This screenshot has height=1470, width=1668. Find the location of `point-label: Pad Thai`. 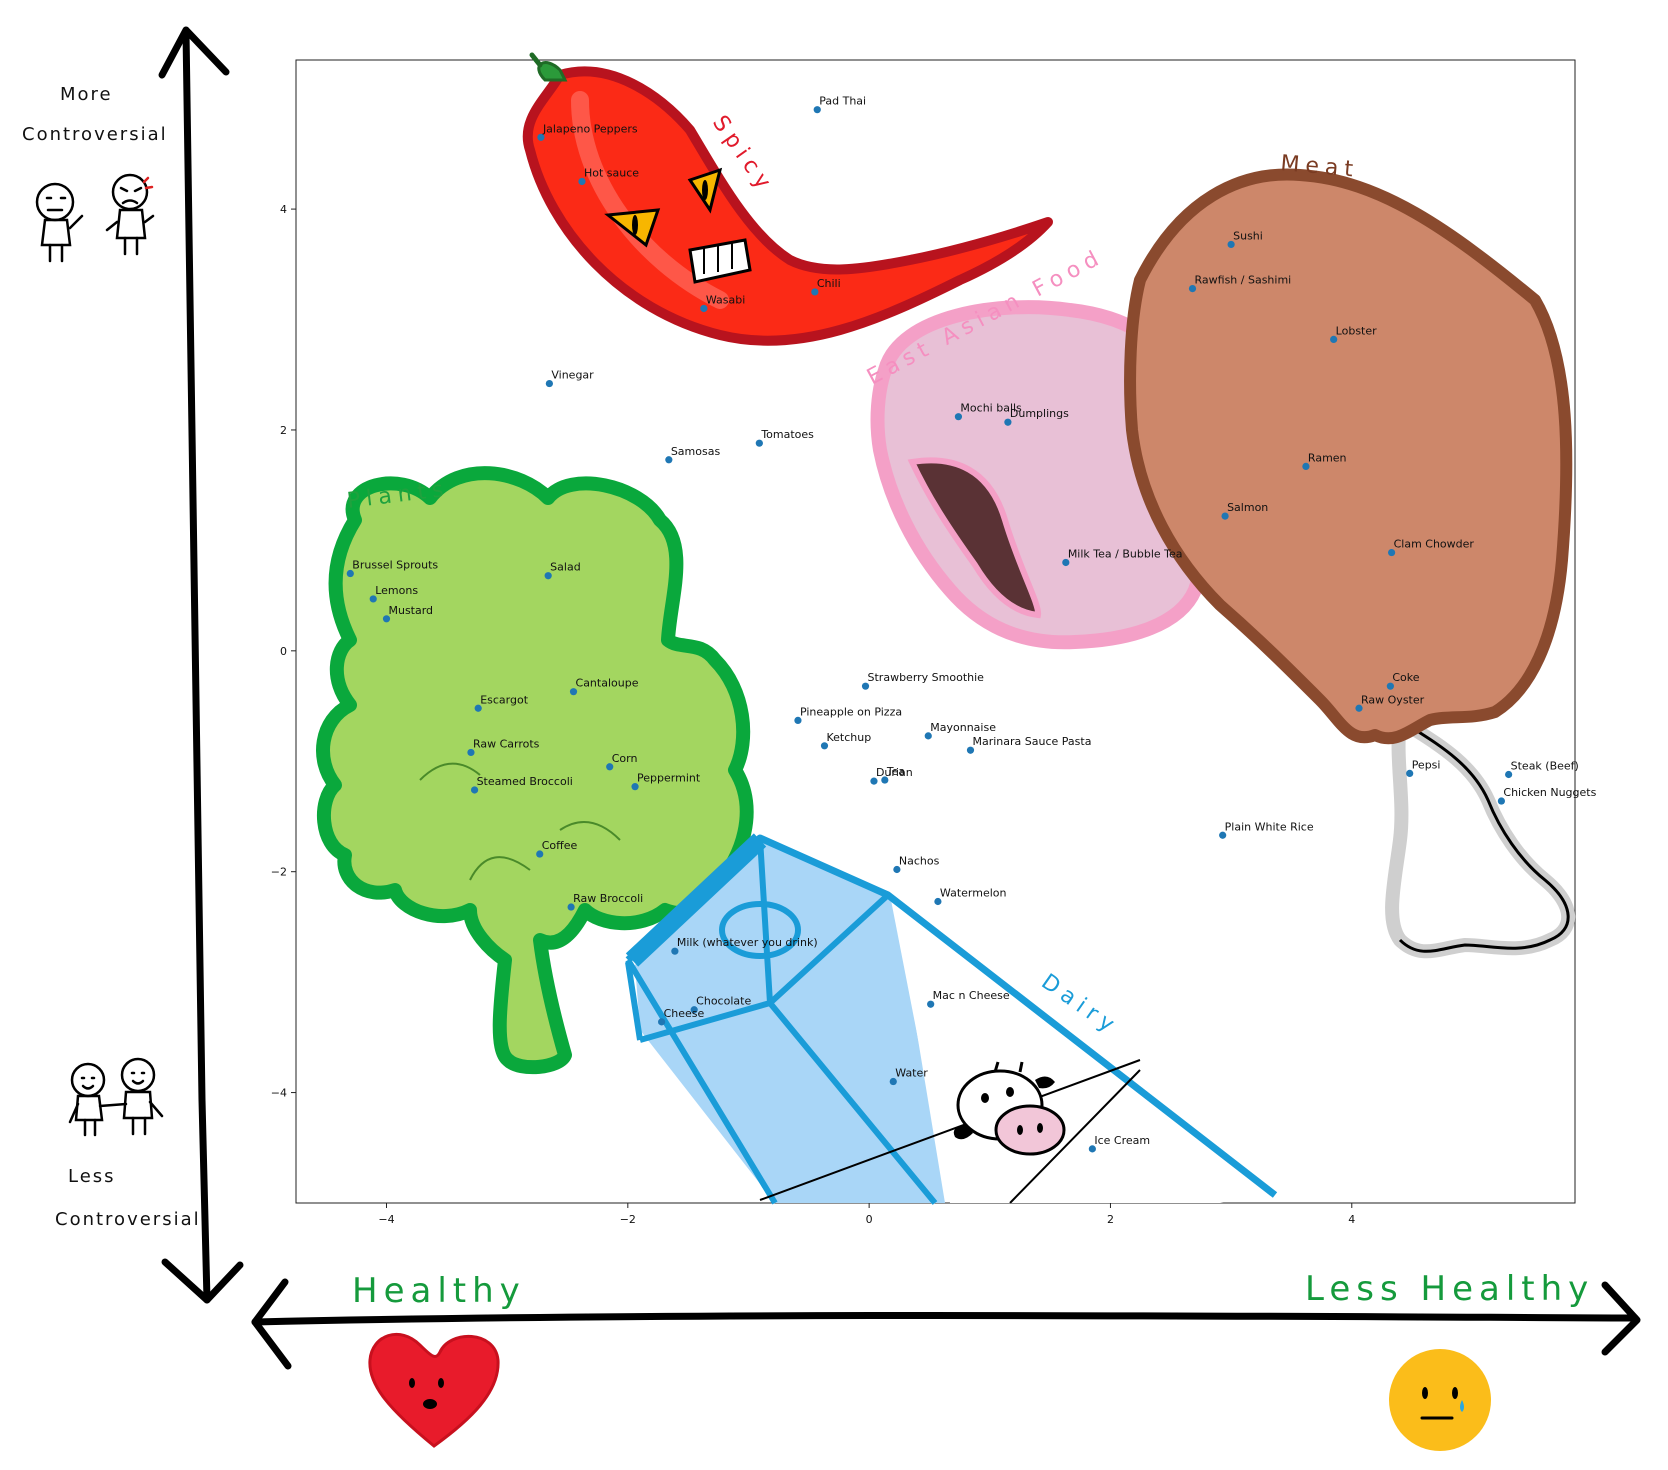

point-label: Pad Thai is located at coordinates (842, 101).